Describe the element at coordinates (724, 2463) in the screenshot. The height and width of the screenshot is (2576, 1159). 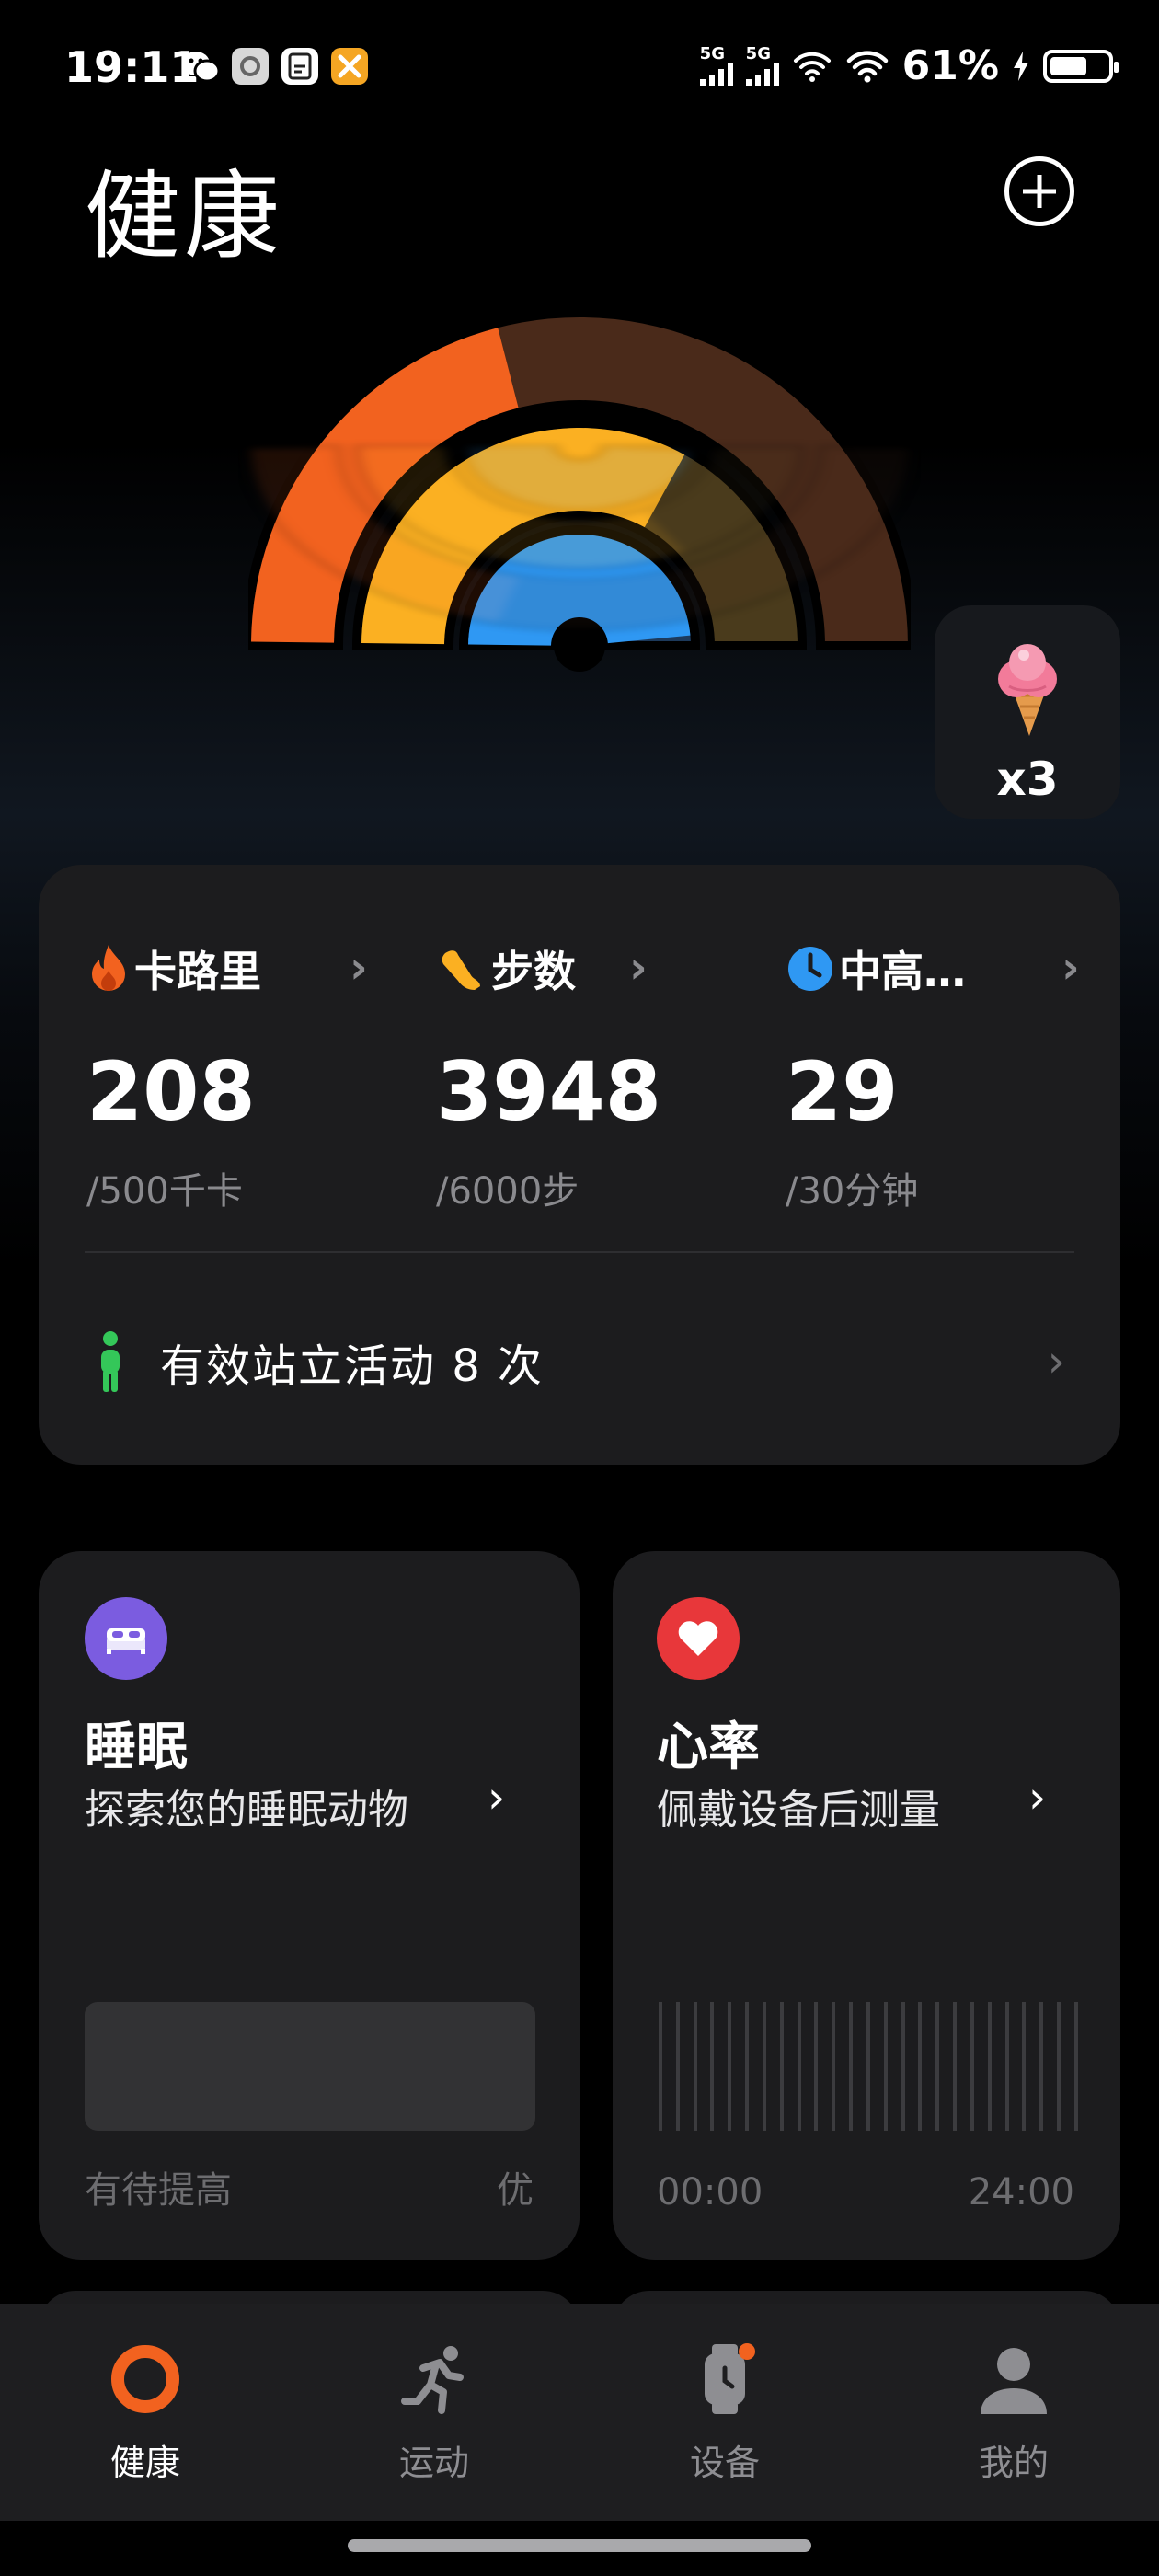
I see `tab-label: 设备` at that location.